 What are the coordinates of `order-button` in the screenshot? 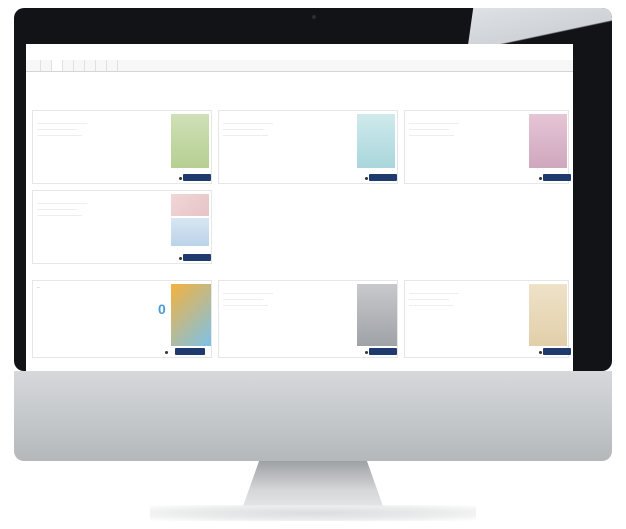 It's located at (190, 351).